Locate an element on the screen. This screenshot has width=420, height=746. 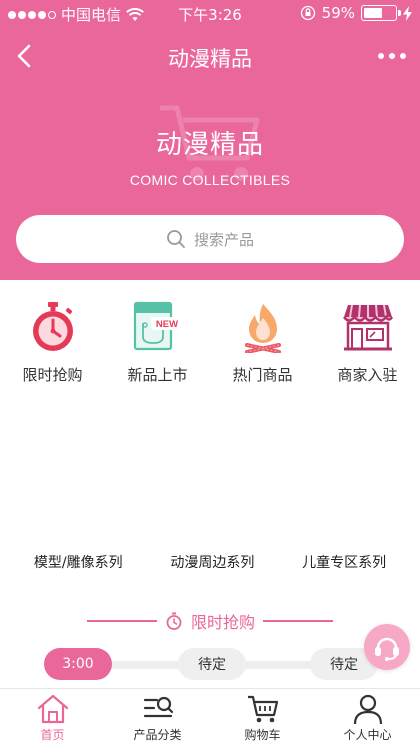
new-badge: NEW is located at coordinates (166, 324).